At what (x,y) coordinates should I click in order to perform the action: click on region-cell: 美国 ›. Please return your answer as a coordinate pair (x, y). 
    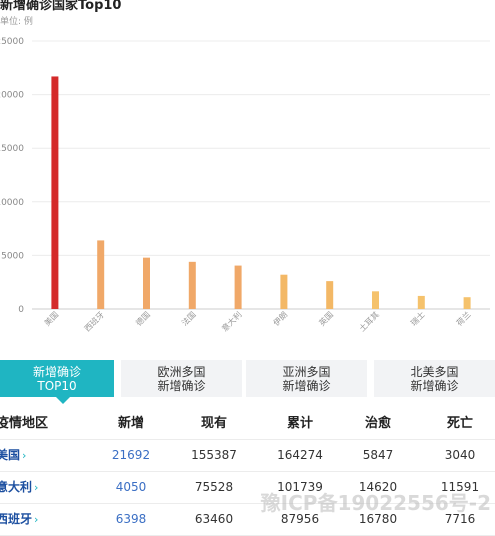
    Looking at the image, I should click on (43, 455).